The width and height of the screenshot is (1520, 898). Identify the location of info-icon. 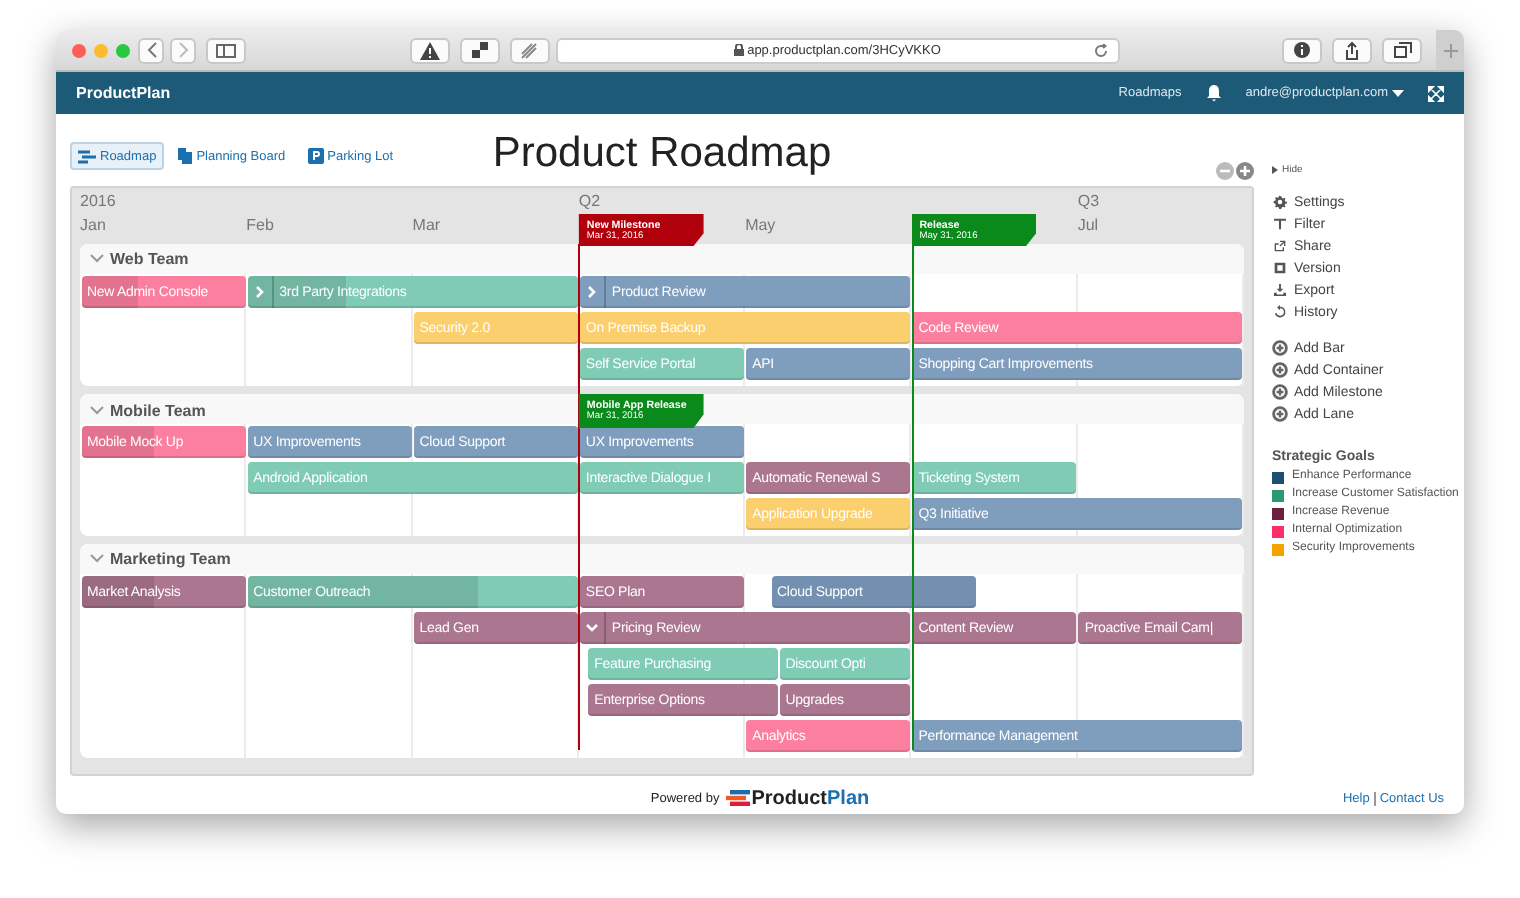
(1302, 50).